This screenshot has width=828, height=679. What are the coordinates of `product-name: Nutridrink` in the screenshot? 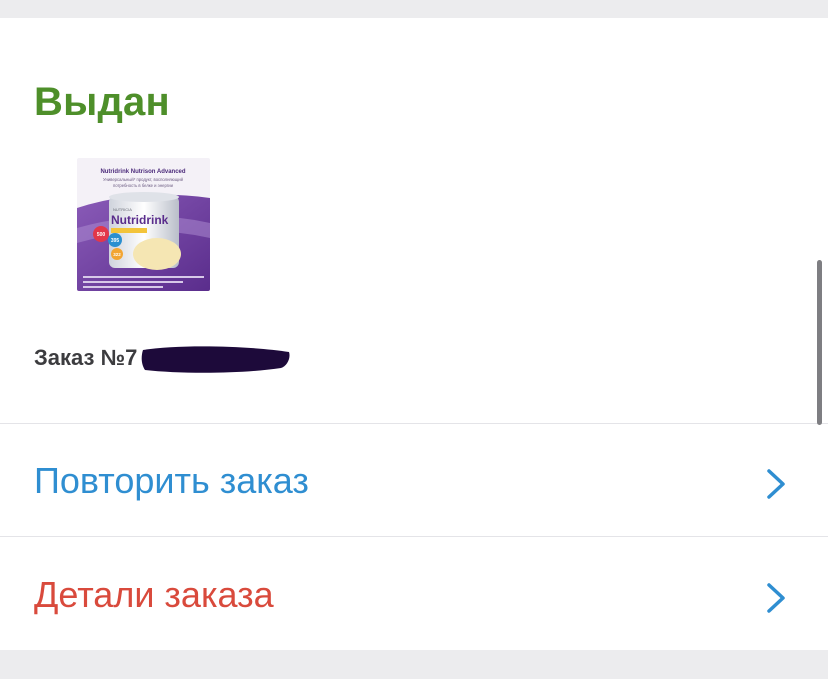 It's located at (140, 220).